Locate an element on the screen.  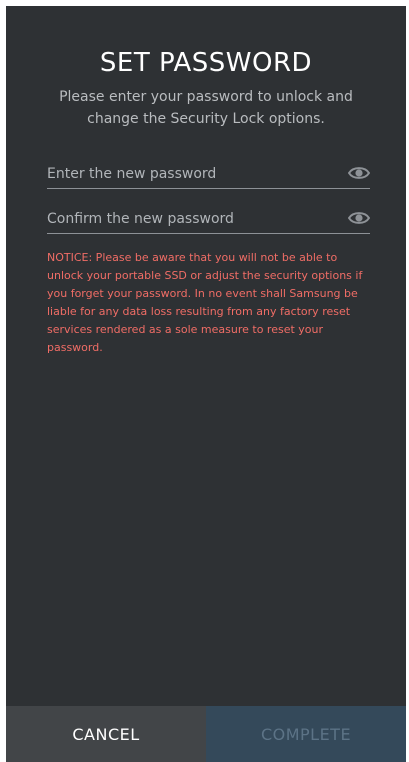
confirm-password-field is located at coordinates (208, 220).